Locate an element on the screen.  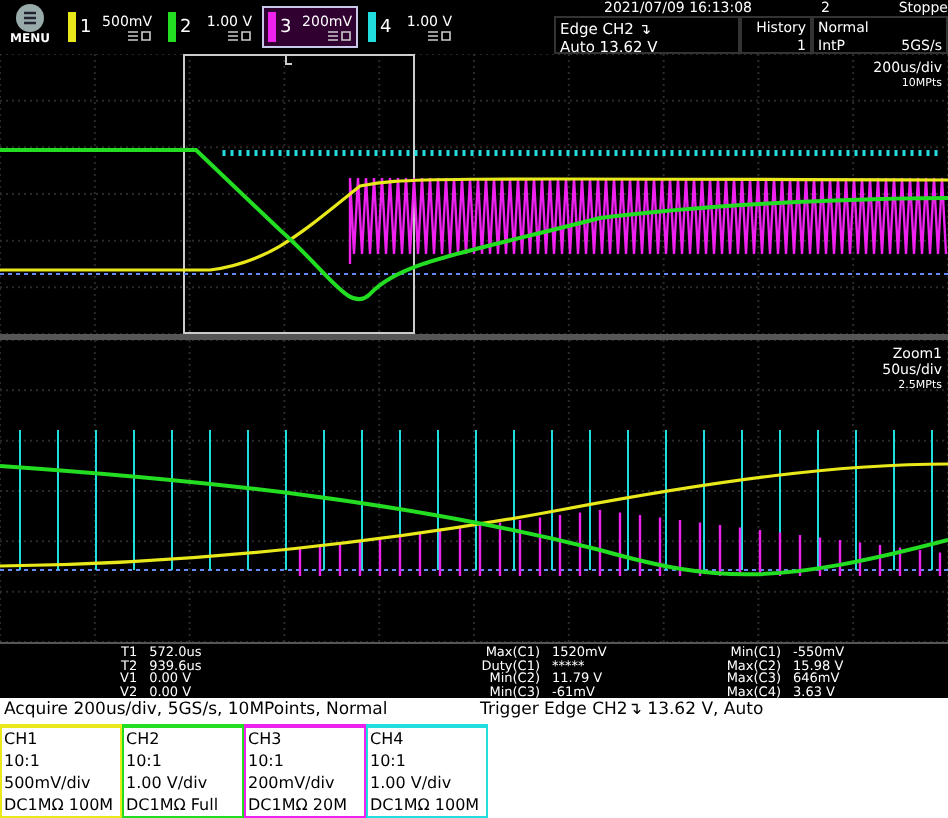
menu-icon is located at coordinates (30, 18).